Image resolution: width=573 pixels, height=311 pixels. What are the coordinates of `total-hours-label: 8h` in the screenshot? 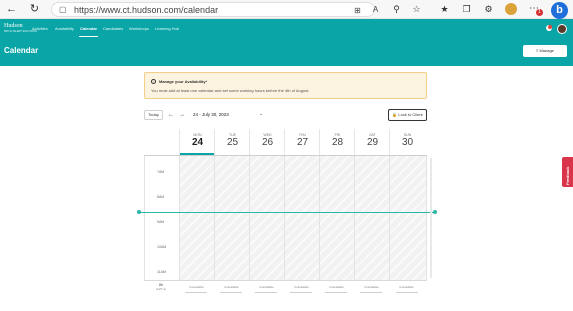 It's located at (161, 285).